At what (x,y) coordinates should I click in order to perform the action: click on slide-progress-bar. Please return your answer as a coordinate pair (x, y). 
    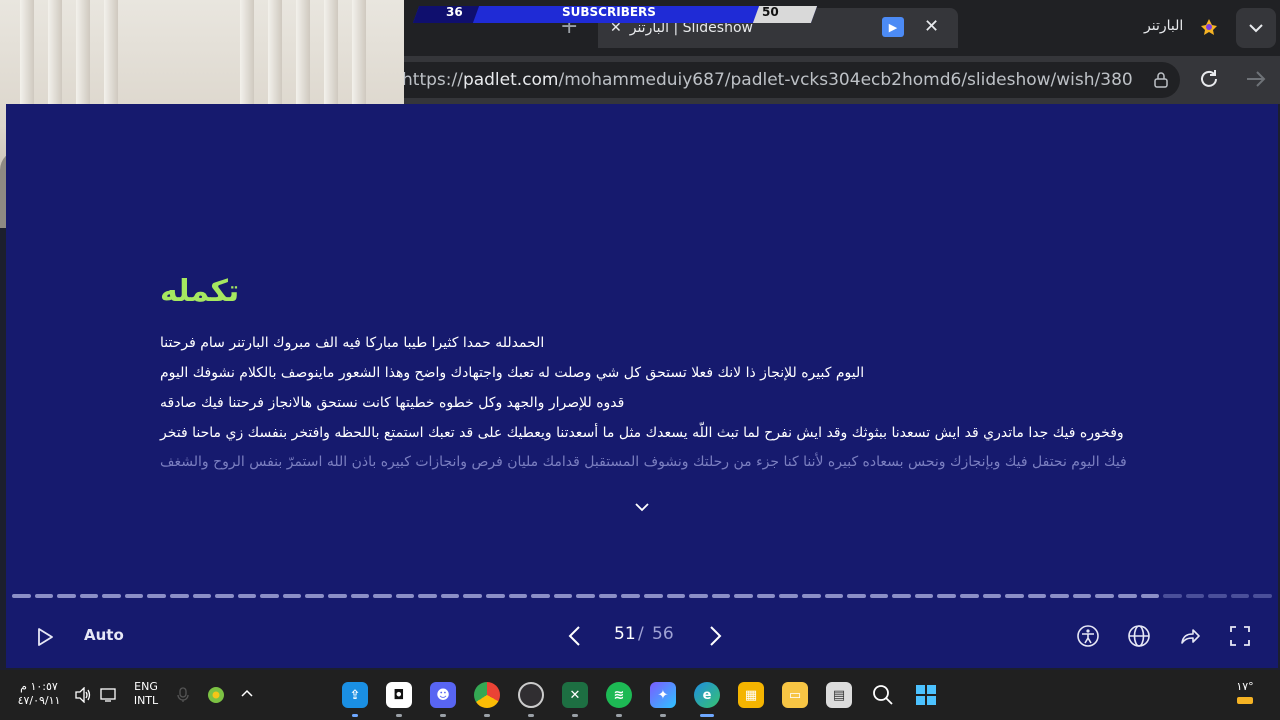
    Looking at the image, I should click on (642, 597).